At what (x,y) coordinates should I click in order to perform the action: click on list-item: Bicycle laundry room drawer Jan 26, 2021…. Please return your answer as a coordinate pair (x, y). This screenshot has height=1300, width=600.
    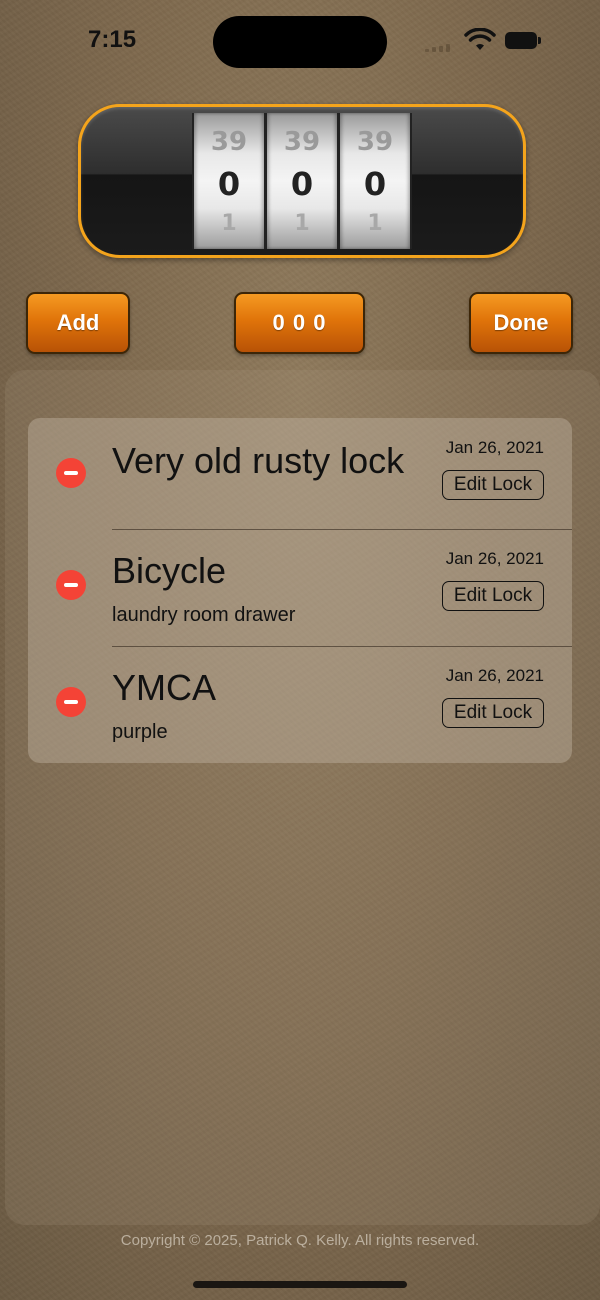
    Looking at the image, I should click on (300, 588).